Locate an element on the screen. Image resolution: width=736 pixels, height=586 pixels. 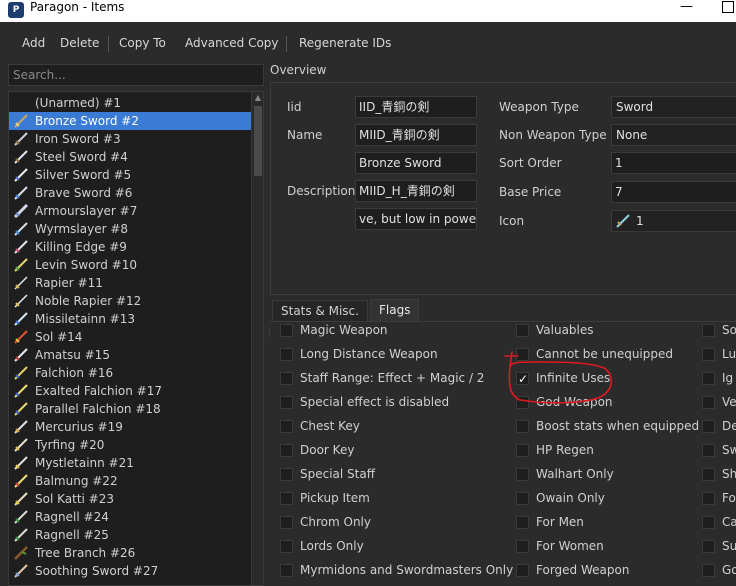
flag-valuables: Valuables is located at coordinates (555, 332).